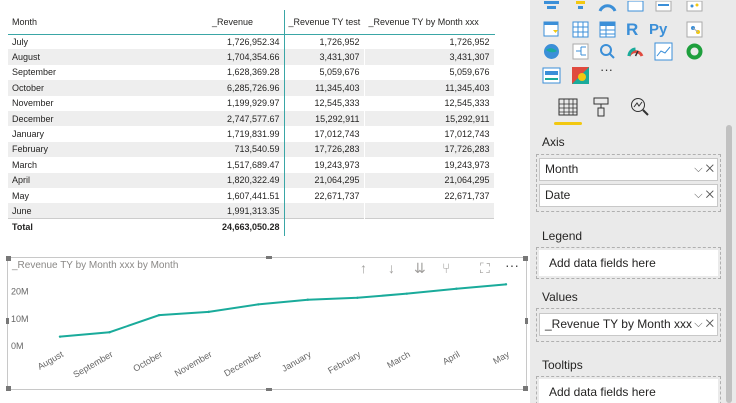  I want to click on x-tick-label: February, so click(344, 362).